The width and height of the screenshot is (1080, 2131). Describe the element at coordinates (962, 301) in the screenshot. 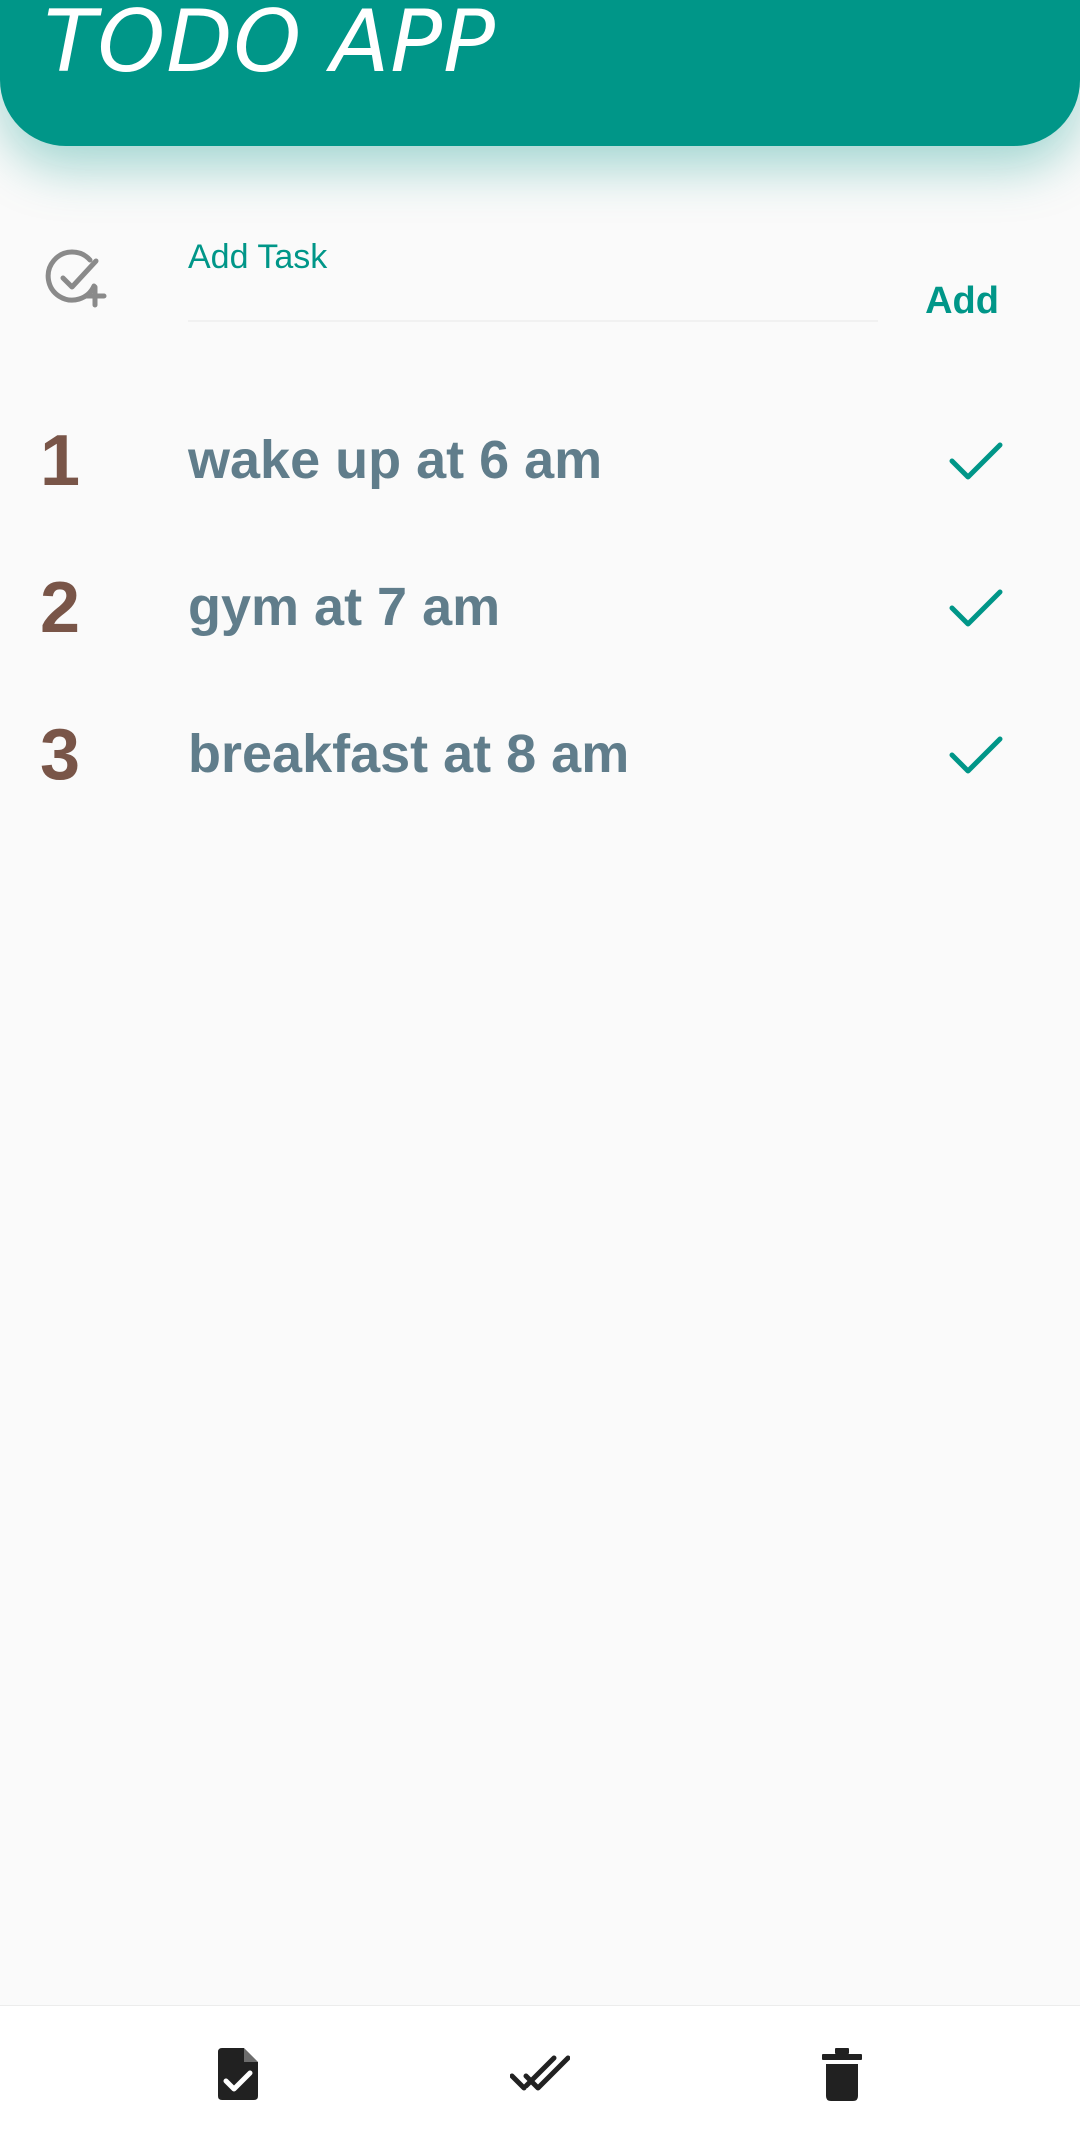

I see `add-button: Add` at that location.